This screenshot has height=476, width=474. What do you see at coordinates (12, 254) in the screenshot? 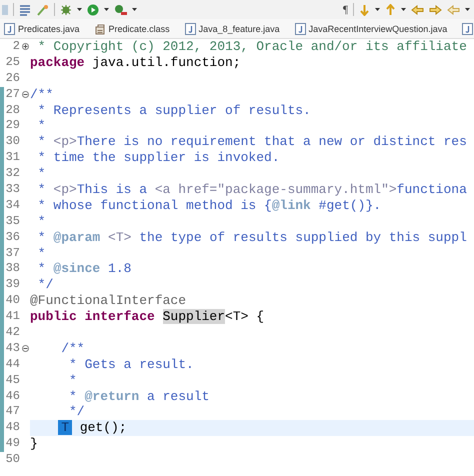
I see `line-number: 37` at bounding box center [12, 254].